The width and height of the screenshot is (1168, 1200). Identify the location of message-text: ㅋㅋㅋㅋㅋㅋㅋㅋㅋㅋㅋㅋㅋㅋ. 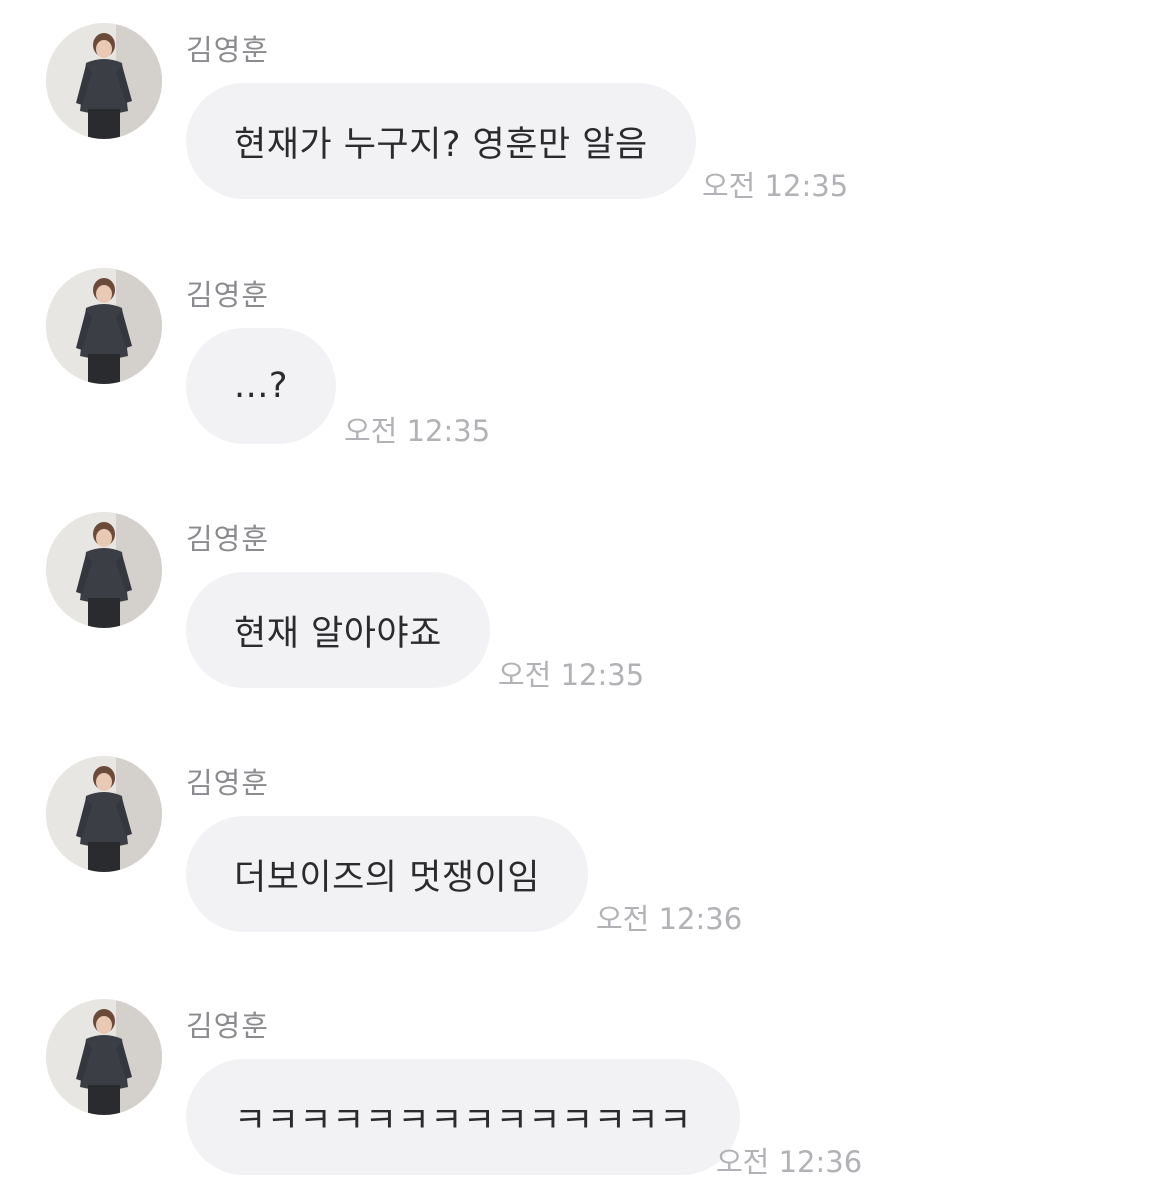
(463, 1120).